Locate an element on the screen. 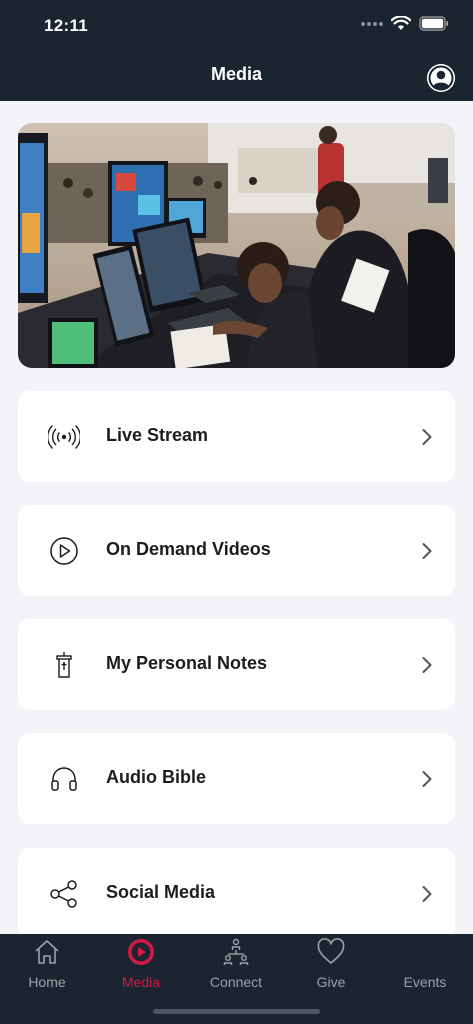 The width and height of the screenshot is (473, 1024). user-icon is located at coordinates (441, 78).